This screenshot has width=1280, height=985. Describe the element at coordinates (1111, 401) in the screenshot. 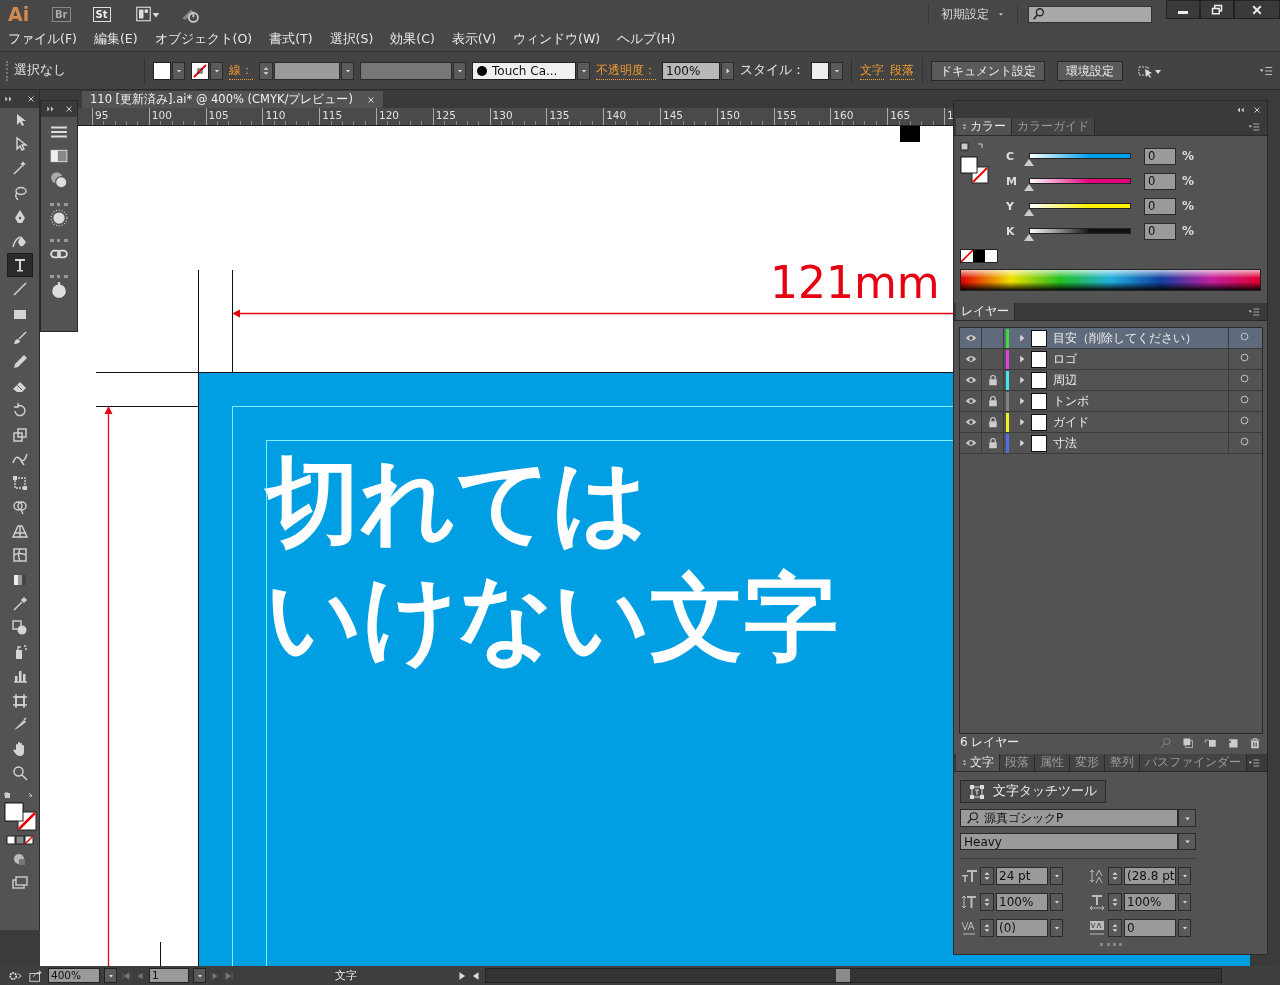

I see `layer-row: トンボ` at that location.